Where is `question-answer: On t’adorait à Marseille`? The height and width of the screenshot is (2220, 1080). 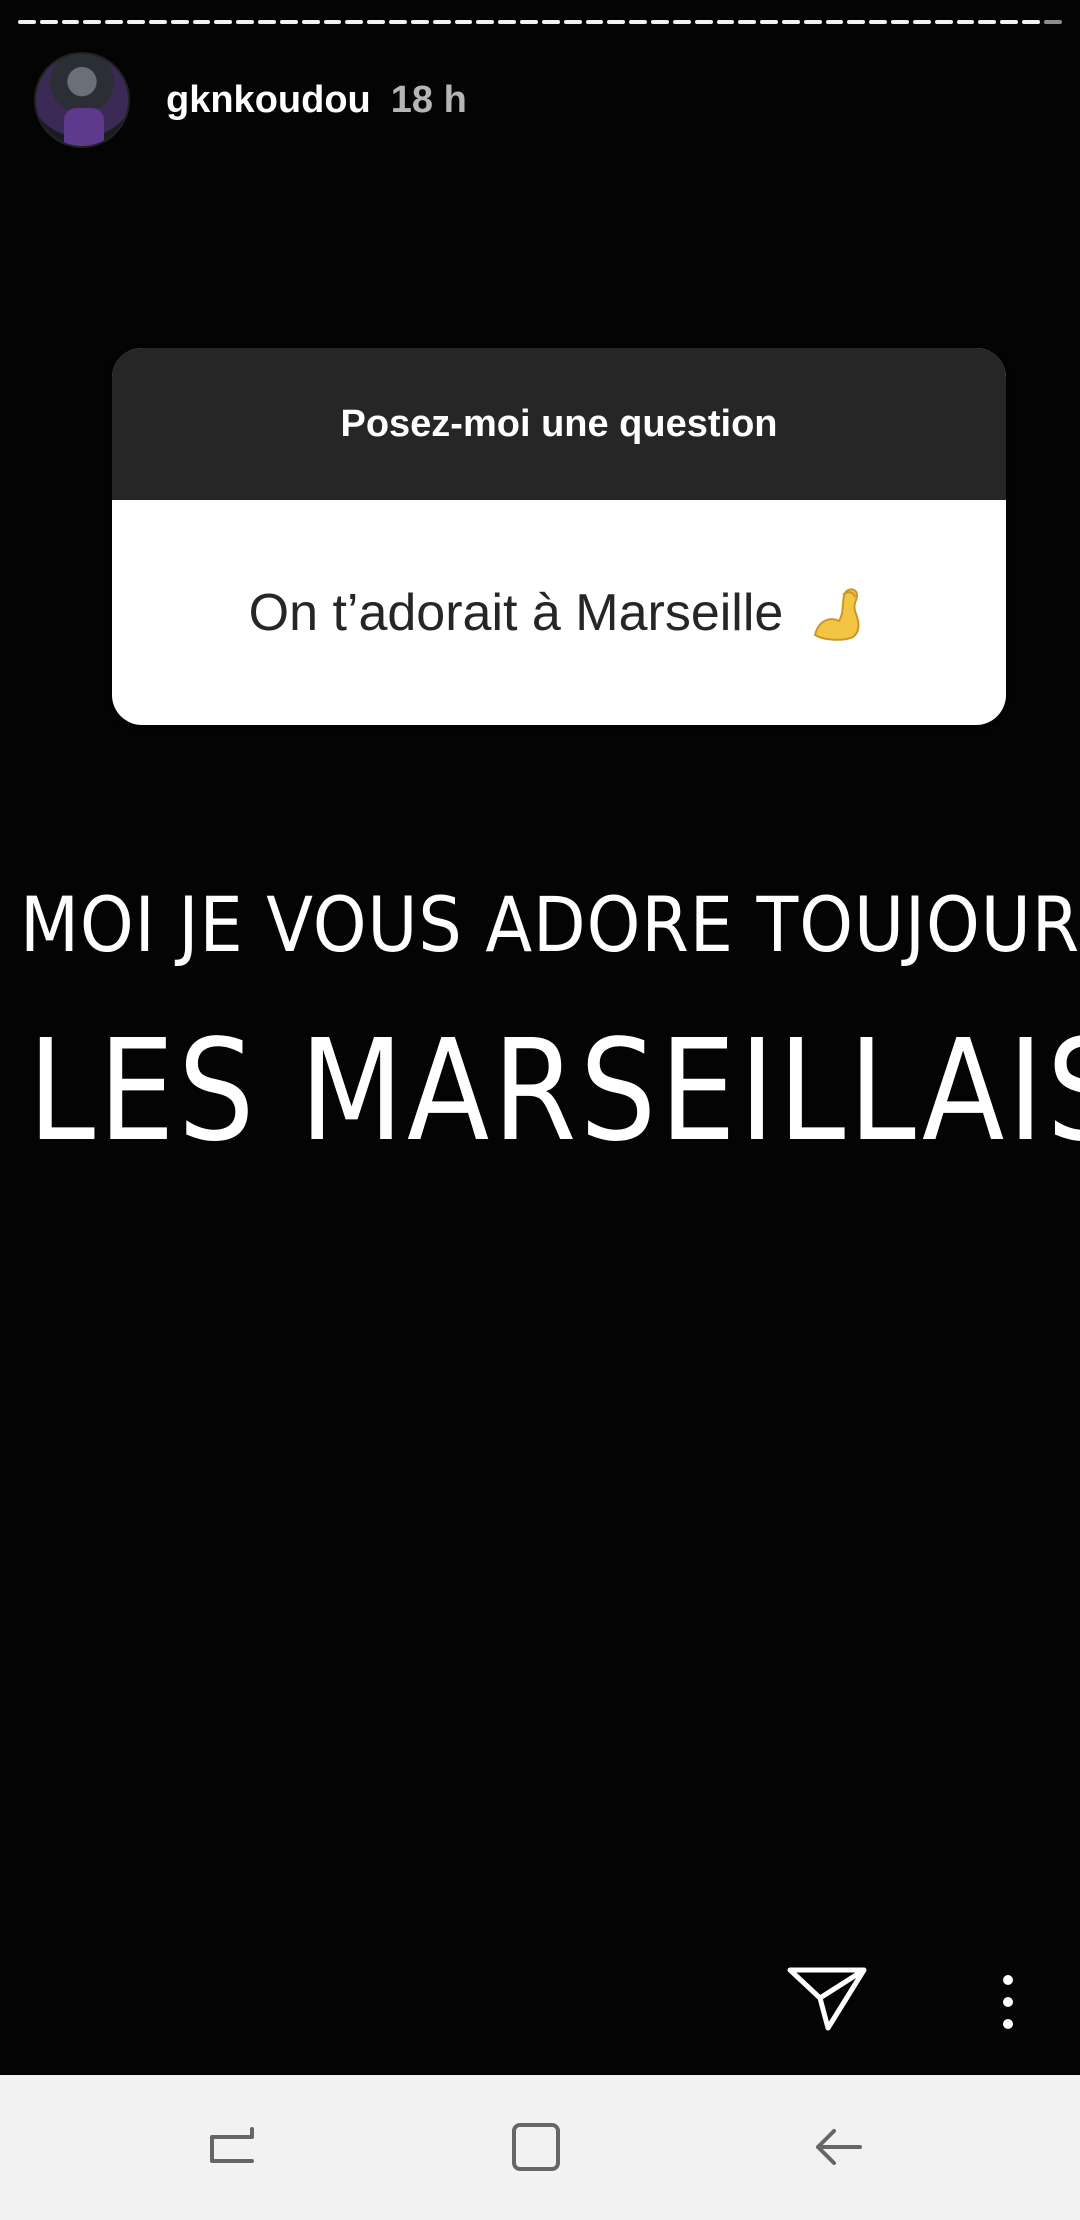
question-answer: On t’adorait à Marseille is located at coordinates (559, 612).